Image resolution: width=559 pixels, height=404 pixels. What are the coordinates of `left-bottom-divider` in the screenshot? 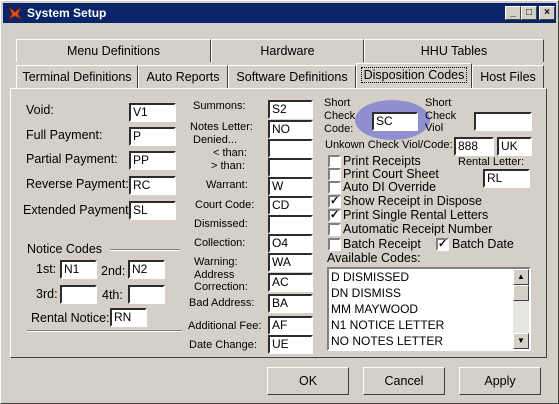 It's located at (104, 331).